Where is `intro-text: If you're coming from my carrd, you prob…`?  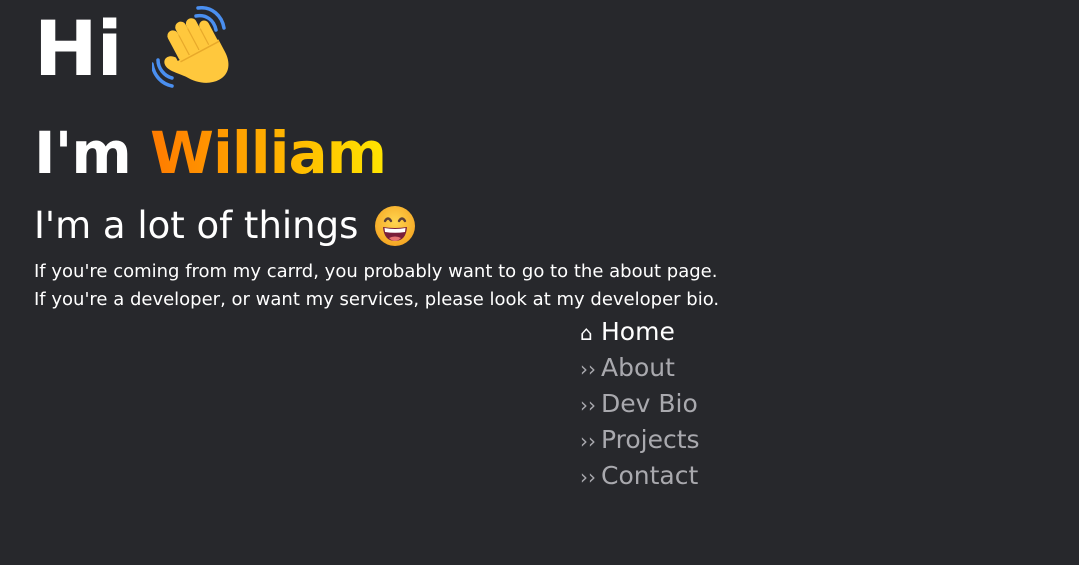 intro-text: If you're coming from my carrd, you prob… is located at coordinates (376, 286).